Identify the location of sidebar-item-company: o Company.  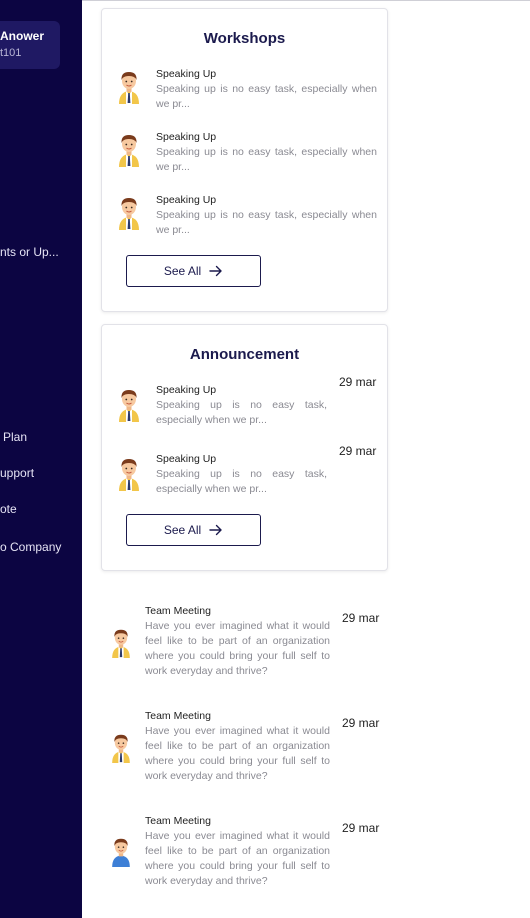
(30, 547).